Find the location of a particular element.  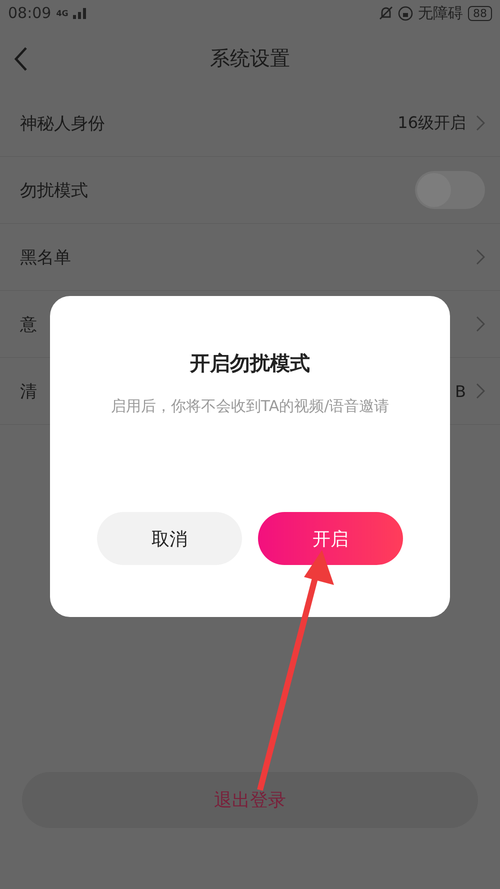

setting-label: 神秘人身份 is located at coordinates (62, 123).